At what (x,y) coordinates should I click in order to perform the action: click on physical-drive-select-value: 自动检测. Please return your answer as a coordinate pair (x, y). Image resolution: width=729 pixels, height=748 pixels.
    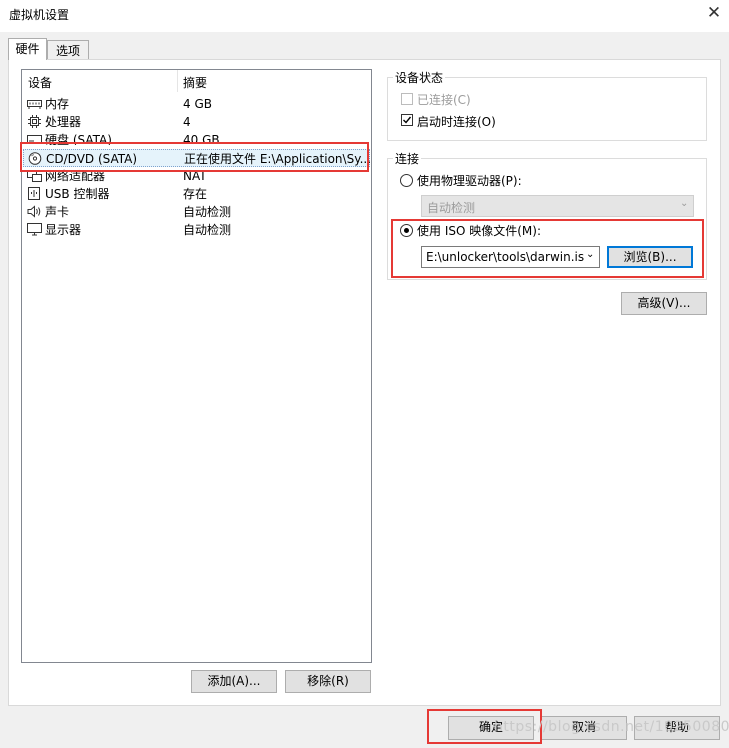
    Looking at the image, I should click on (451, 208).